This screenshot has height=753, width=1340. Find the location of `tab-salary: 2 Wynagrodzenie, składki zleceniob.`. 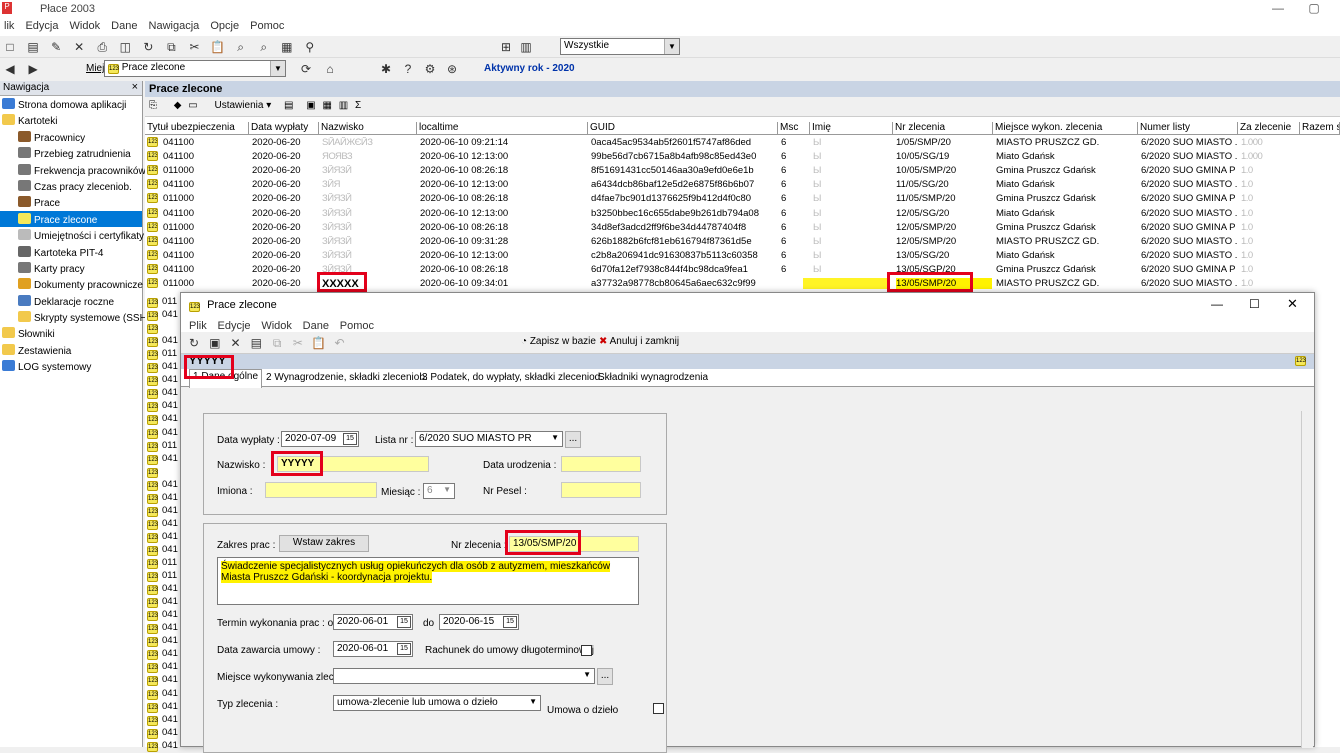

tab-salary: 2 Wynagrodzenie, składki zleceniob. is located at coordinates (347, 379).